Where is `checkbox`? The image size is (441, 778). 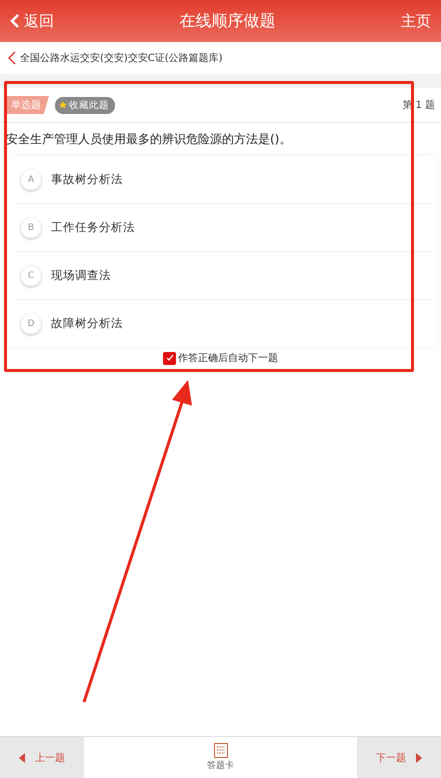 checkbox is located at coordinates (169, 358).